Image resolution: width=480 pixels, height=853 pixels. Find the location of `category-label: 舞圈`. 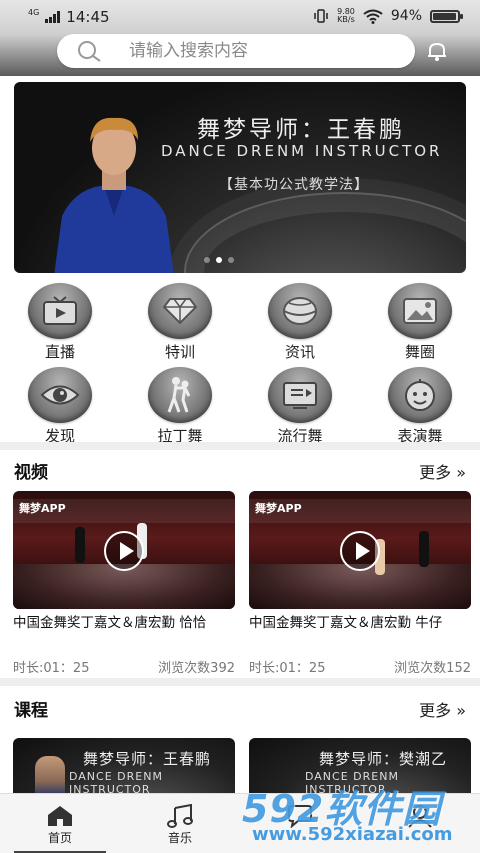

category-label: 舞圈 is located at coordinates (419, 352).